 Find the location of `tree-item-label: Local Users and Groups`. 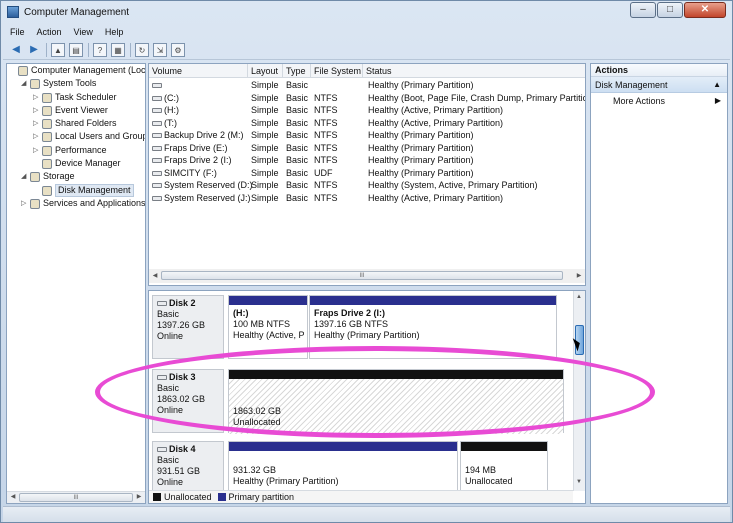

tree-item-label: Local Users and Groups is located at coordinates (100, 136).